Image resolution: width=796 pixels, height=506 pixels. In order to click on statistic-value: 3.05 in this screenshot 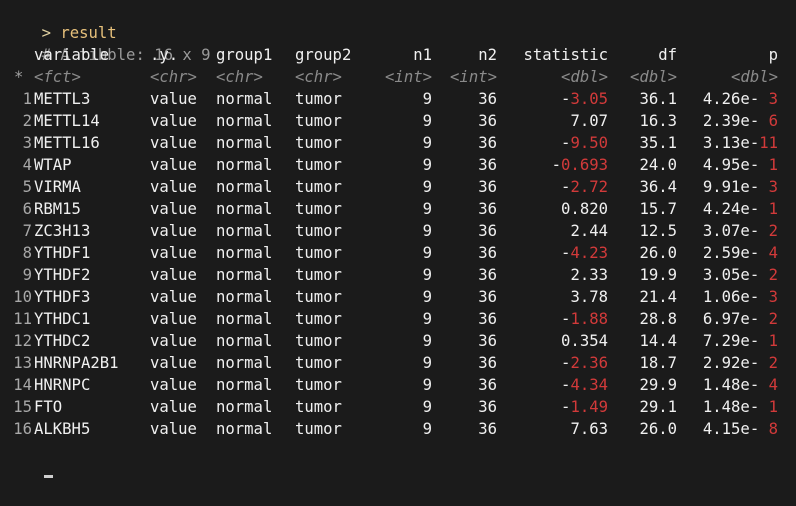, I will do `click(589, 99)`.